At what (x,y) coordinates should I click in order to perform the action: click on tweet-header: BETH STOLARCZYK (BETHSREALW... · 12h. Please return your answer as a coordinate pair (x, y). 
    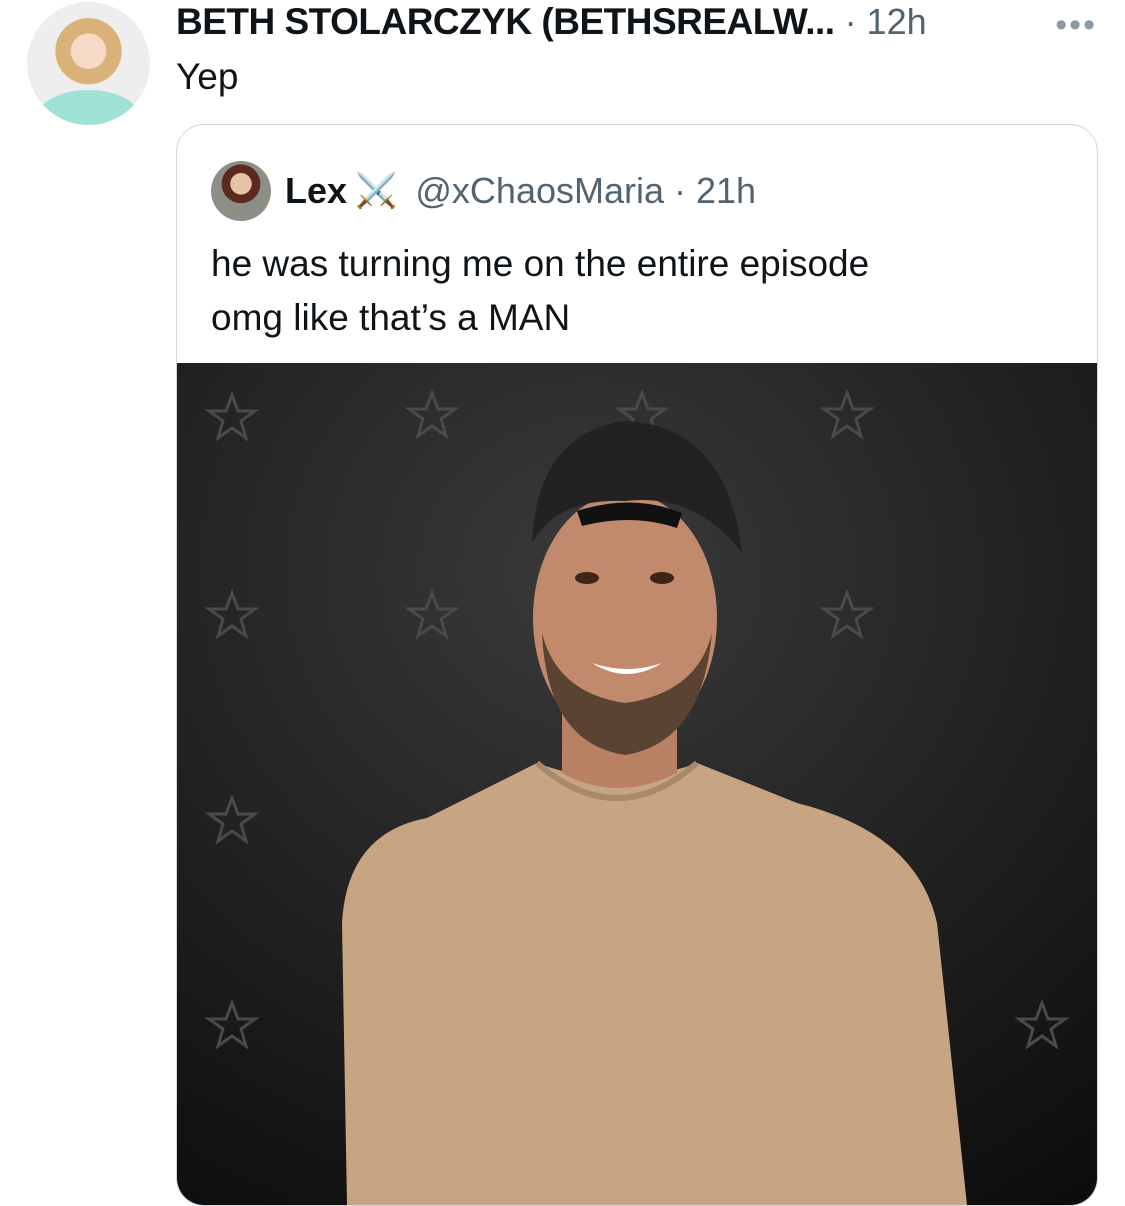
    Looking at the image, I should click on (551, 22).